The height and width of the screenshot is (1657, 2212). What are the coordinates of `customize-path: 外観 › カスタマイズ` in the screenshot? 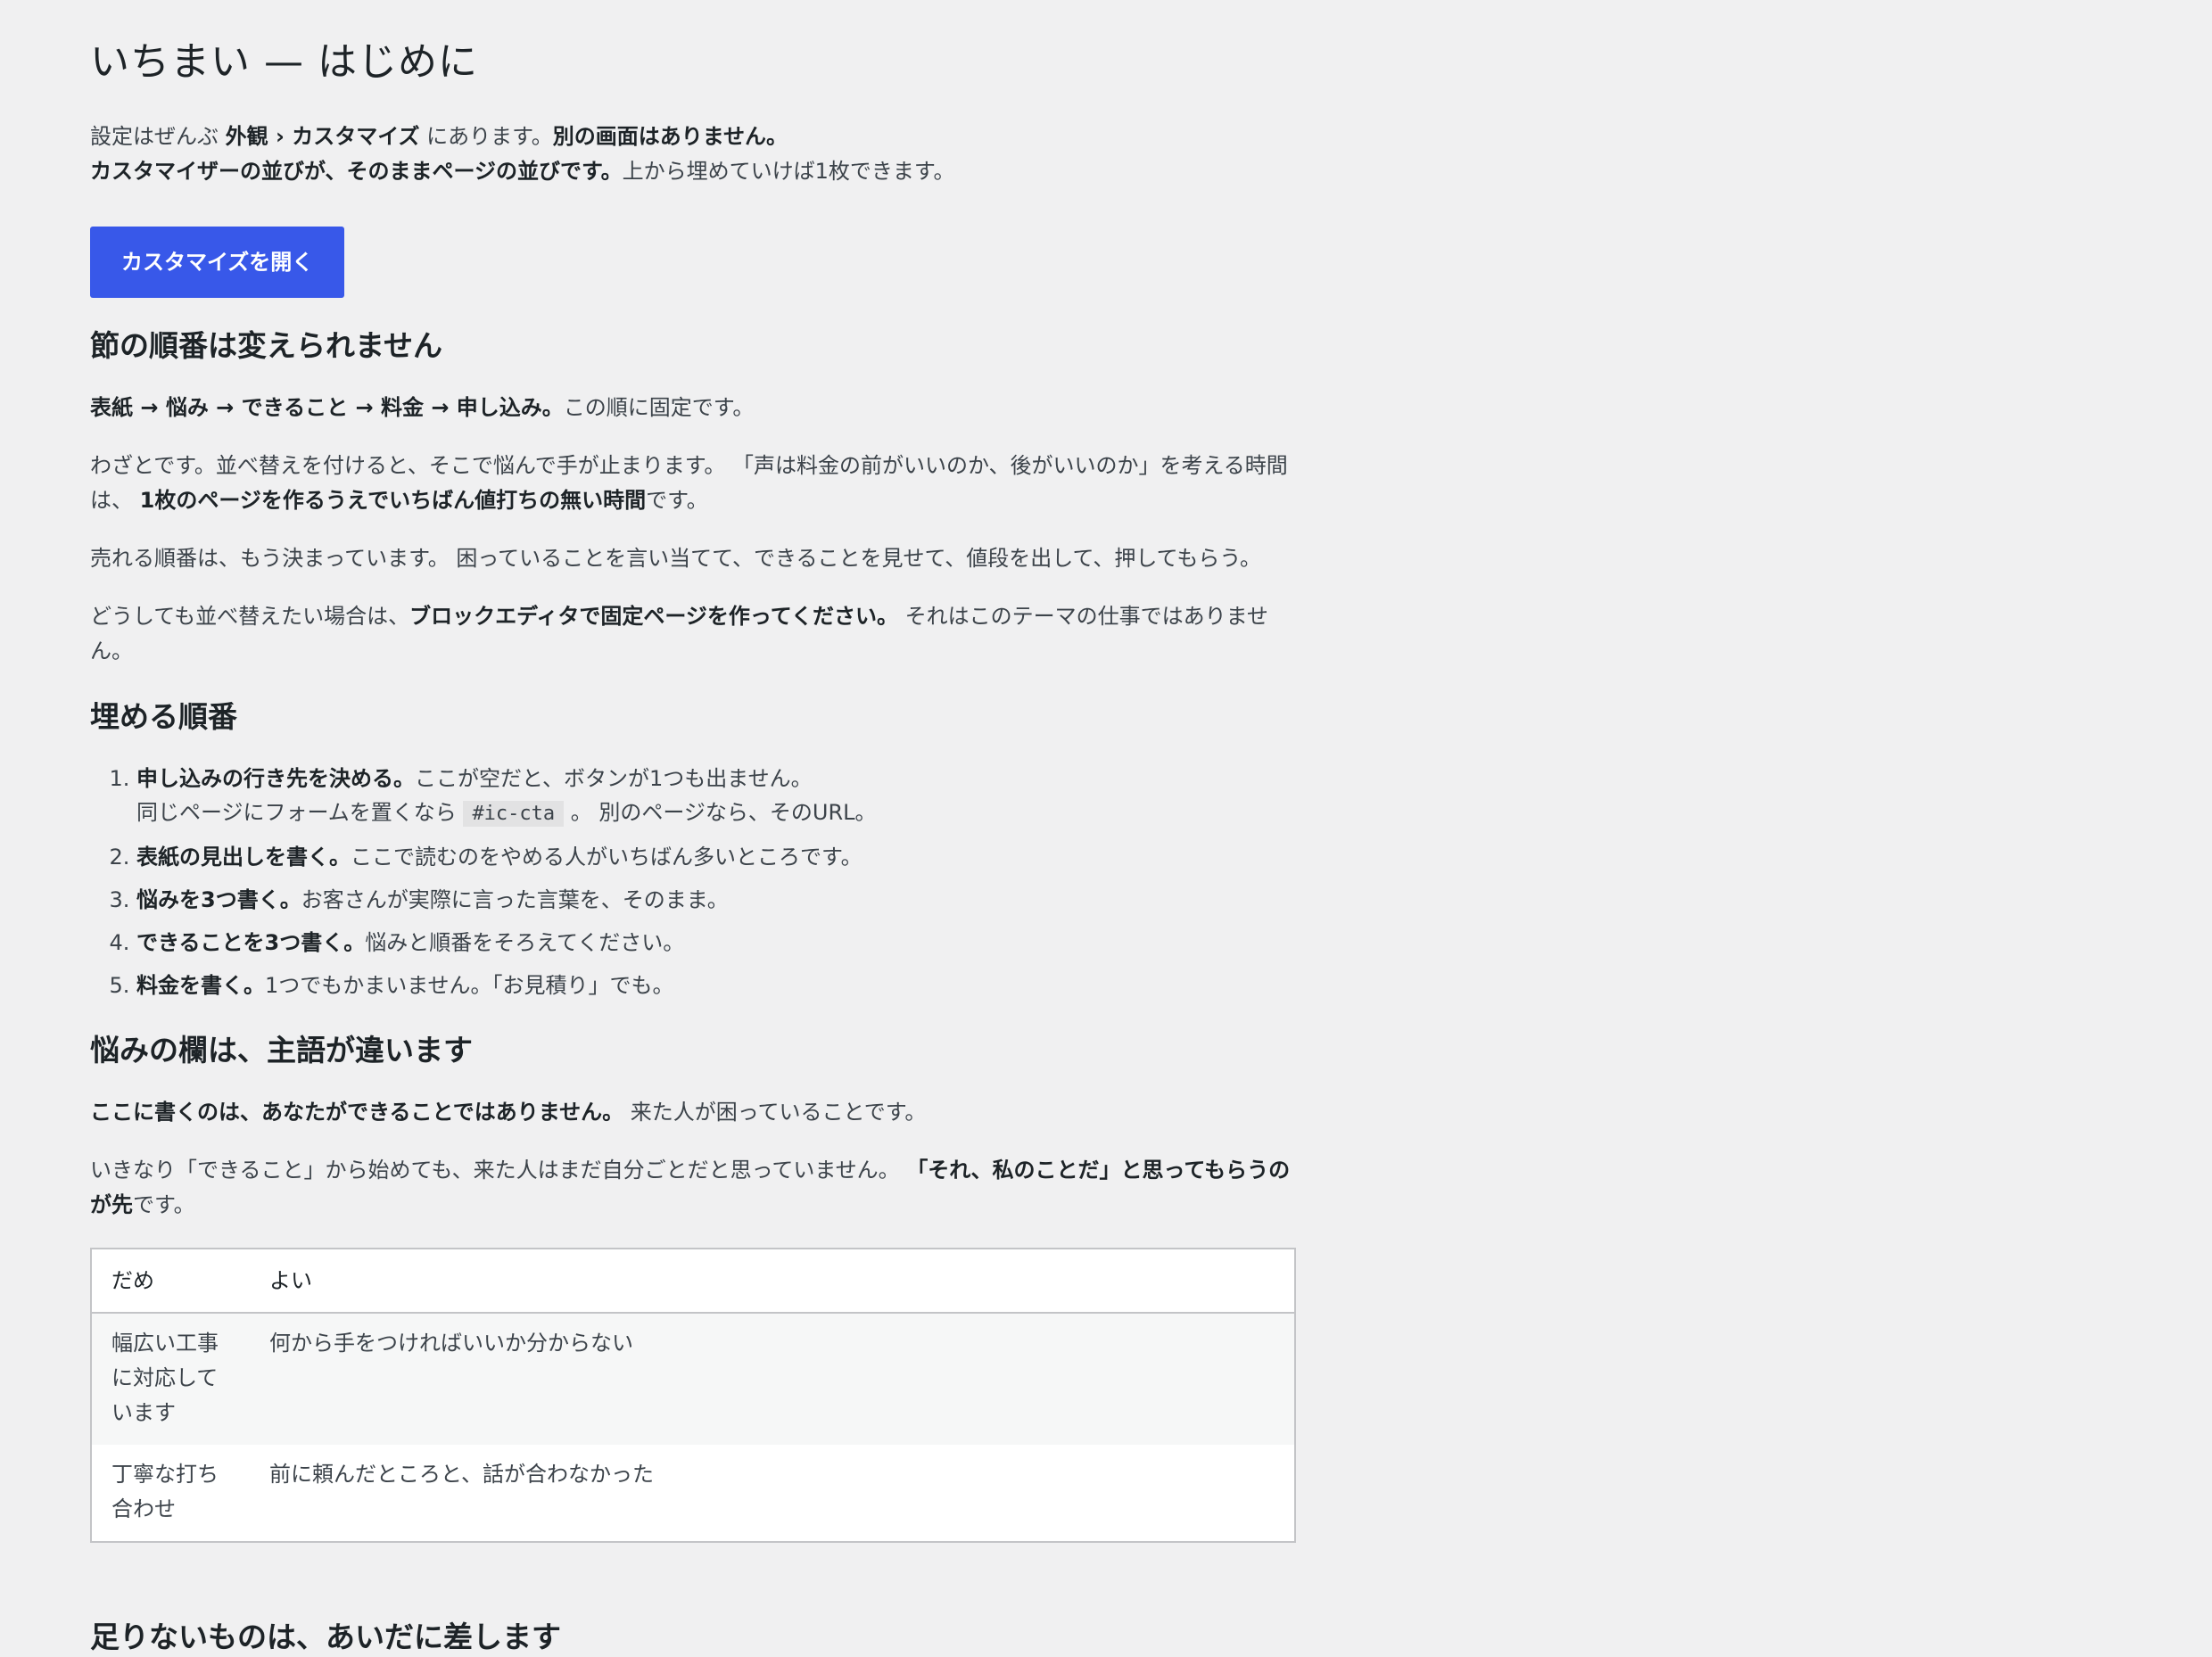 It's located at (323, 136).